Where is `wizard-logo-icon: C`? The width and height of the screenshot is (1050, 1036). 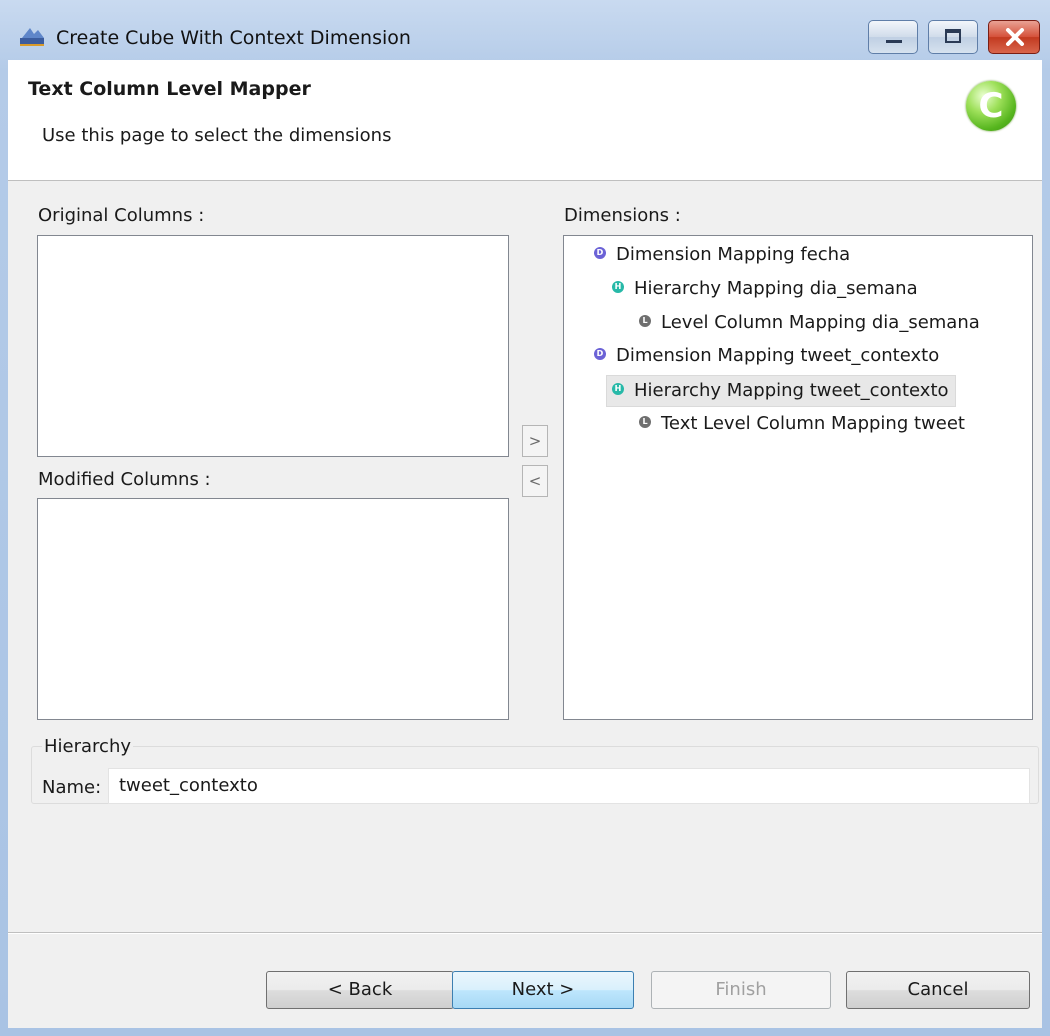
wizard-logo-icon: C is located at coordinates (991, 106).